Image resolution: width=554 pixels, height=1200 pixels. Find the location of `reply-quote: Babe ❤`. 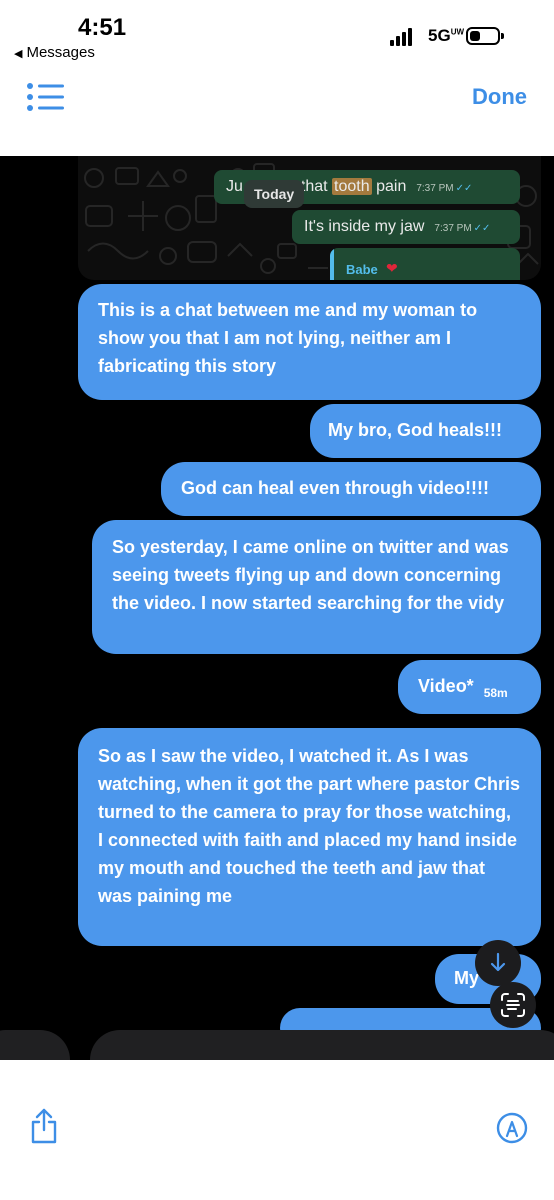

reply-quote: Babe ❤ is located at coordinates (425, 264).